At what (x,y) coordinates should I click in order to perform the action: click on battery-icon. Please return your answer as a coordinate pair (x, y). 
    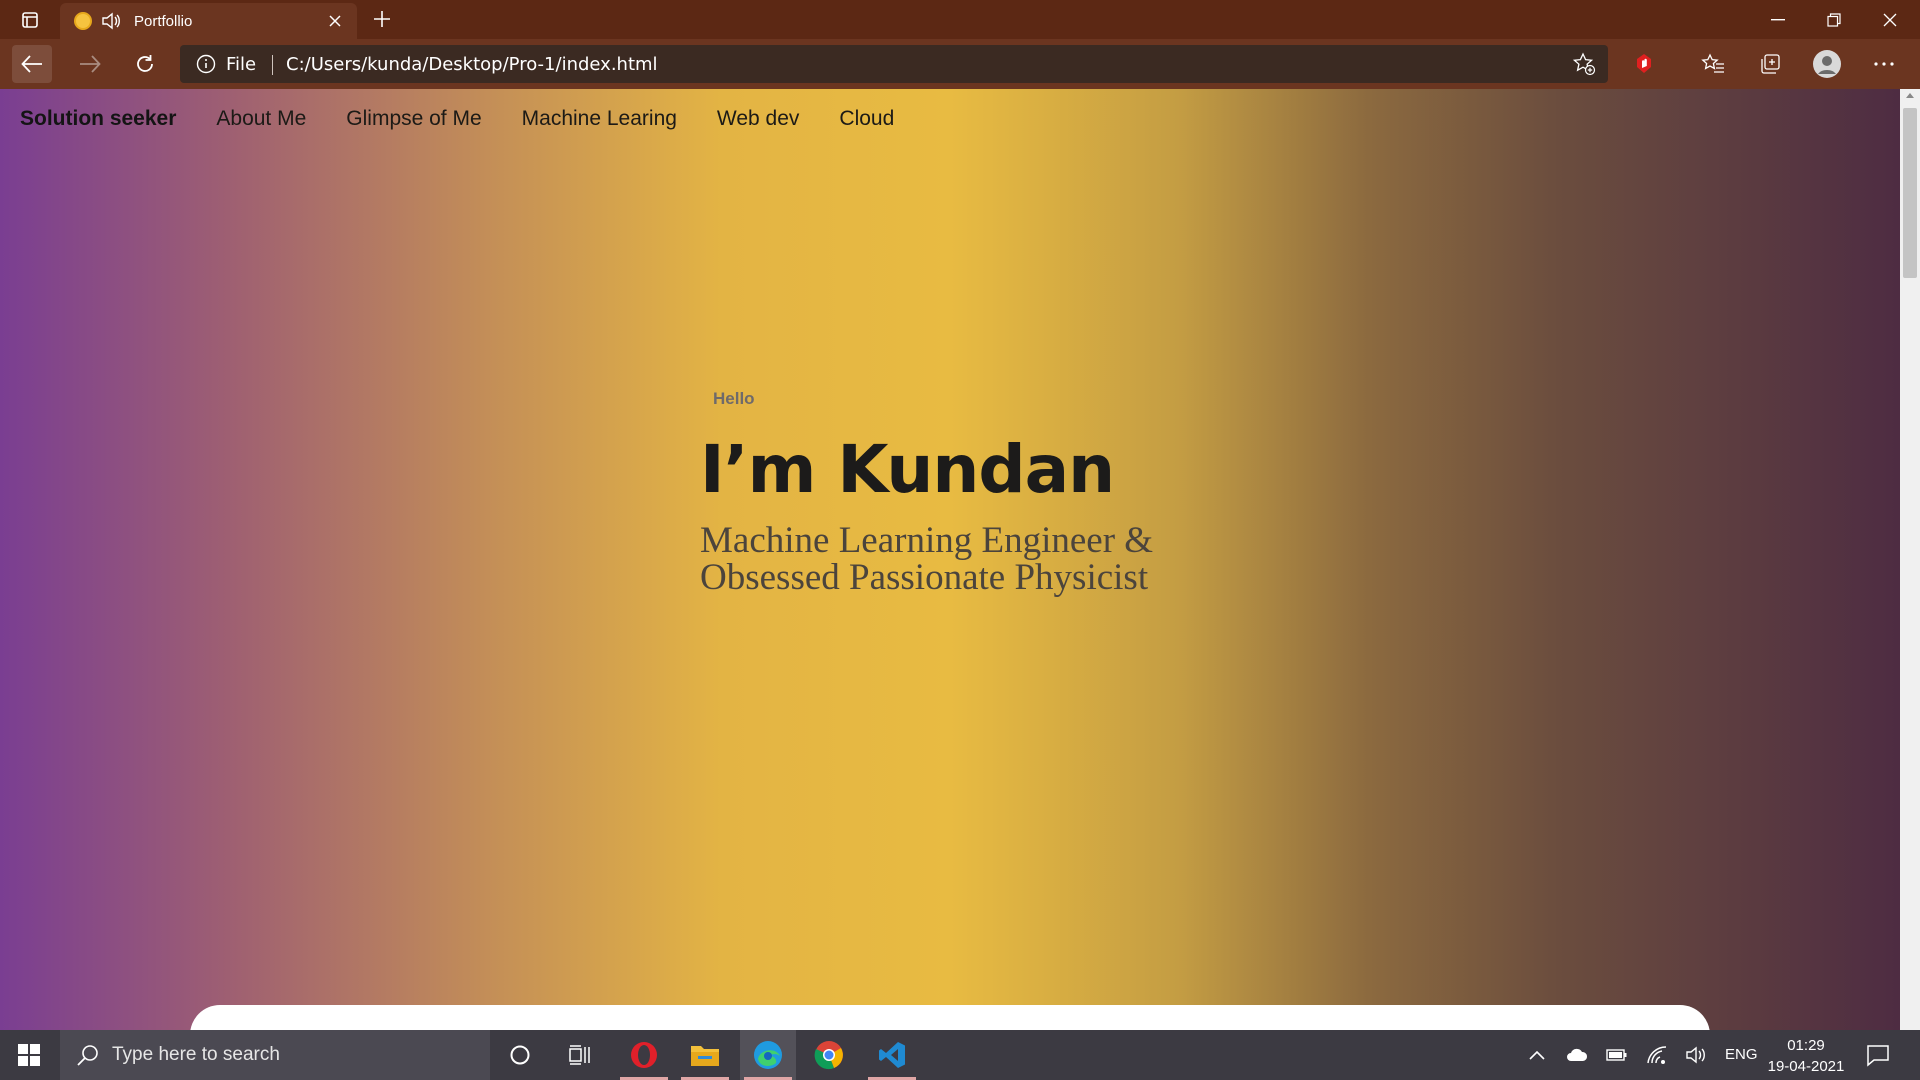
    Looking at the image, I should click on (1617, 1055).